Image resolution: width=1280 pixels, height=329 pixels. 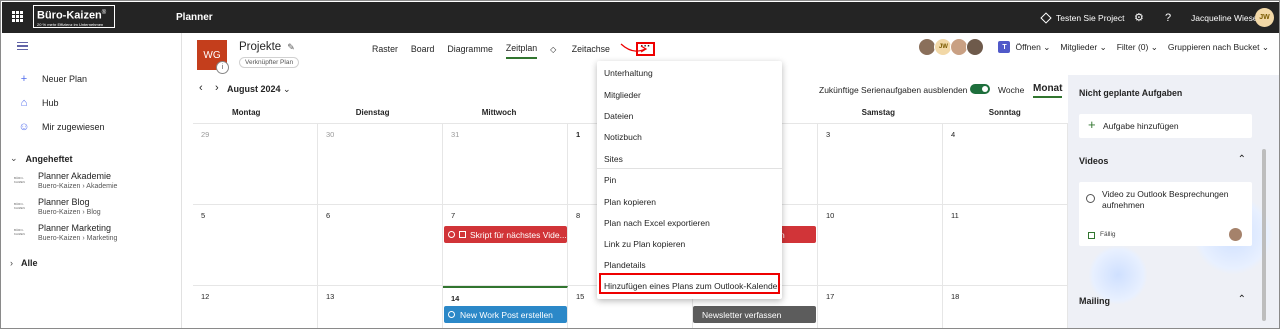 I want to click on menu-item-copy-plan: Plan kopieren, so click(x=630, y=202).